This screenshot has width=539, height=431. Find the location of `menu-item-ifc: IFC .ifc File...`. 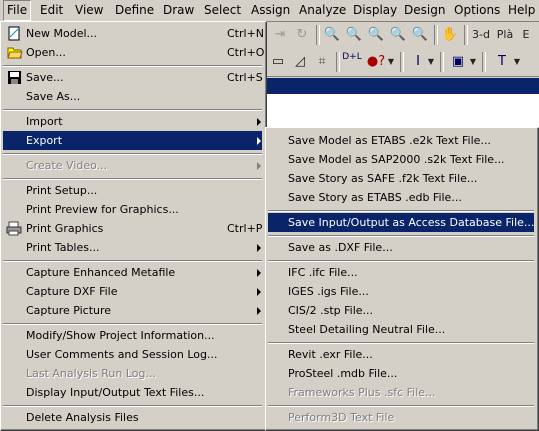

menu-item-ifc: IFC .ifc File... is located at coordinates (401, 272).